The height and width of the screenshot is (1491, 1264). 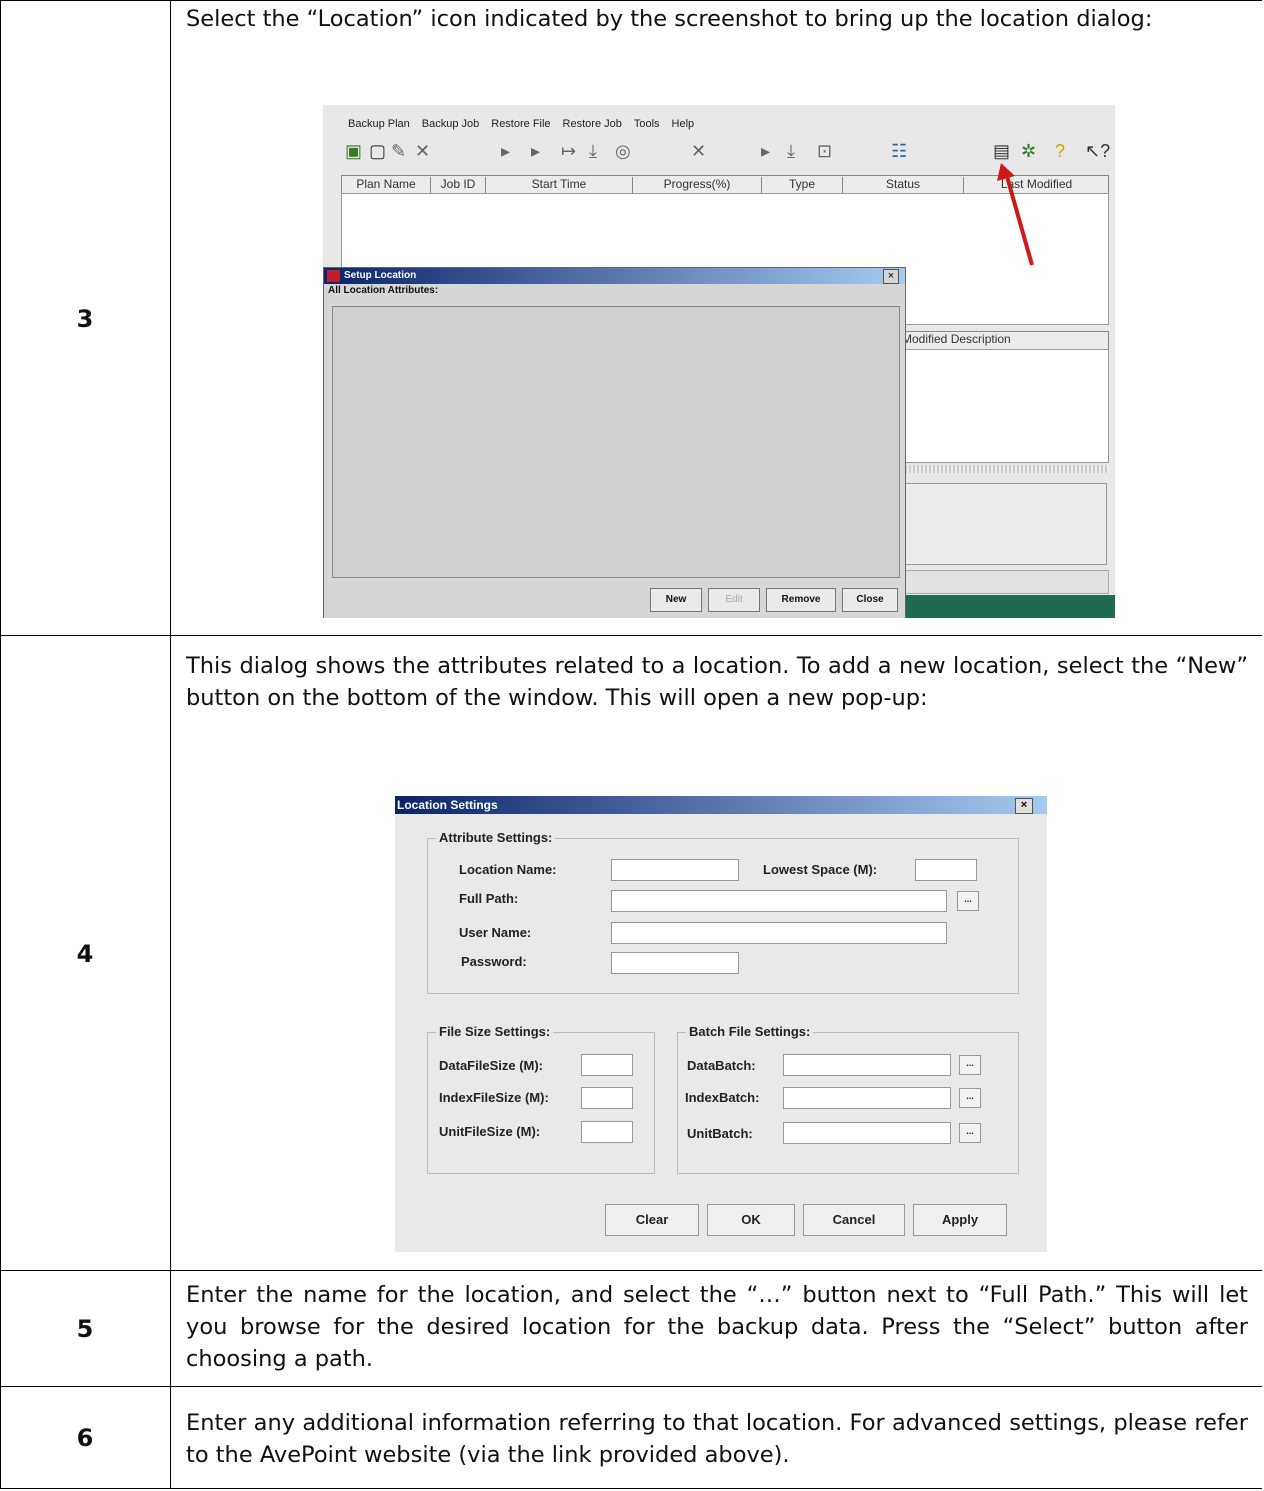 I want to click on location-name-input, so click(x=675, y=870).